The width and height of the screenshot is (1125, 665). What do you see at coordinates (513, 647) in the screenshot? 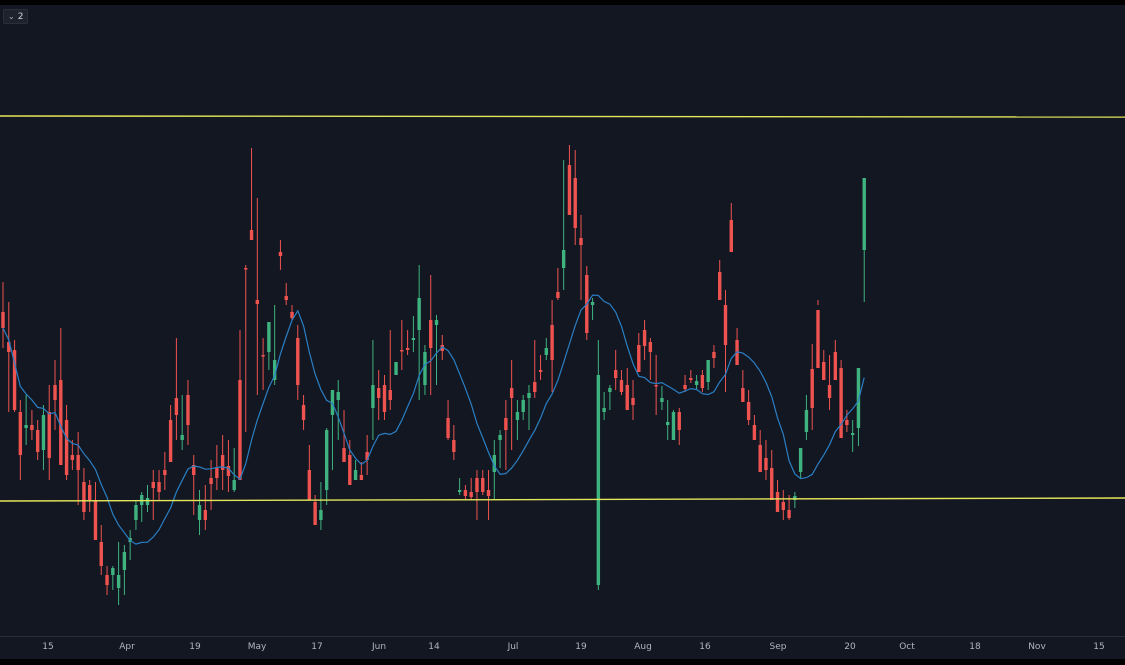
I see `x-tick-label: Jul` at bounding box center [513, 647].